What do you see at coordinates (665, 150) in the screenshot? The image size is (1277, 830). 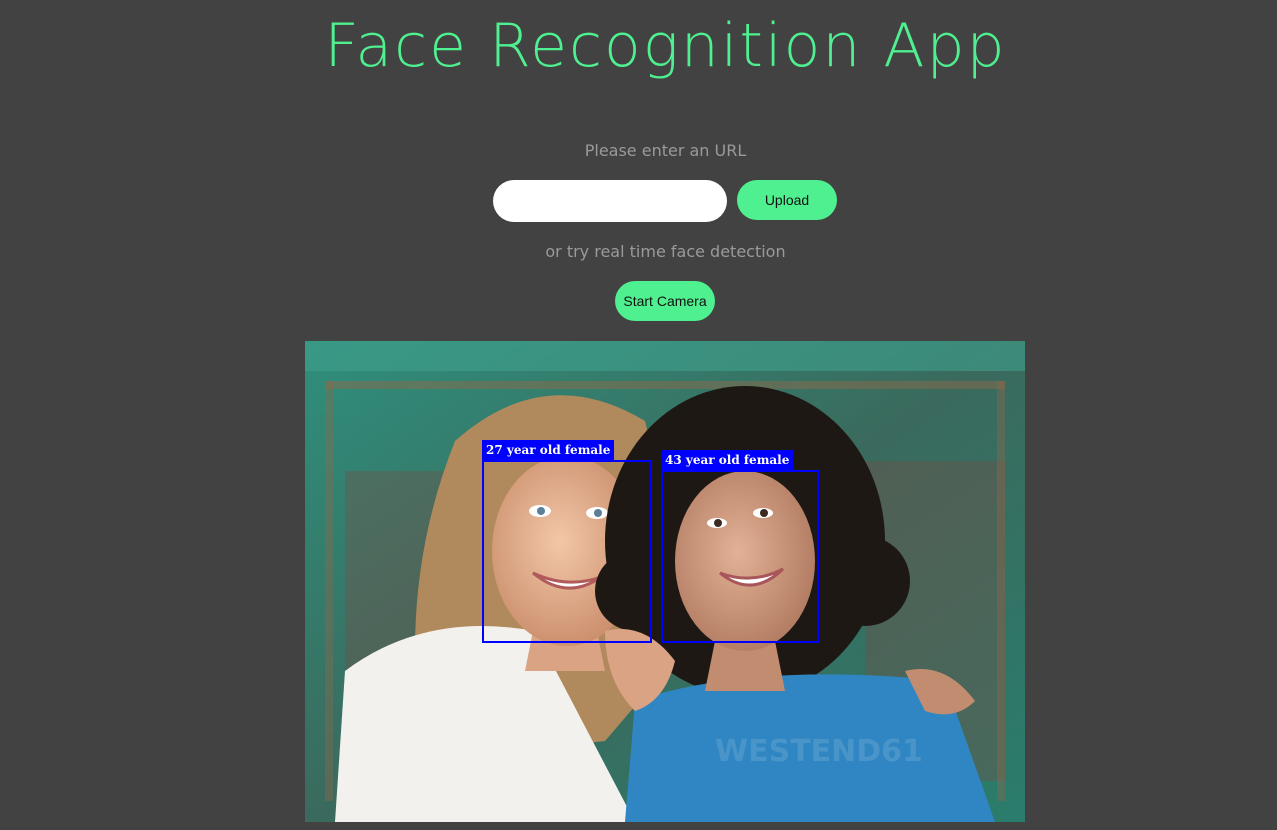 I see `url-prompt: Please enter an URL` at bounding box center [665, 150].